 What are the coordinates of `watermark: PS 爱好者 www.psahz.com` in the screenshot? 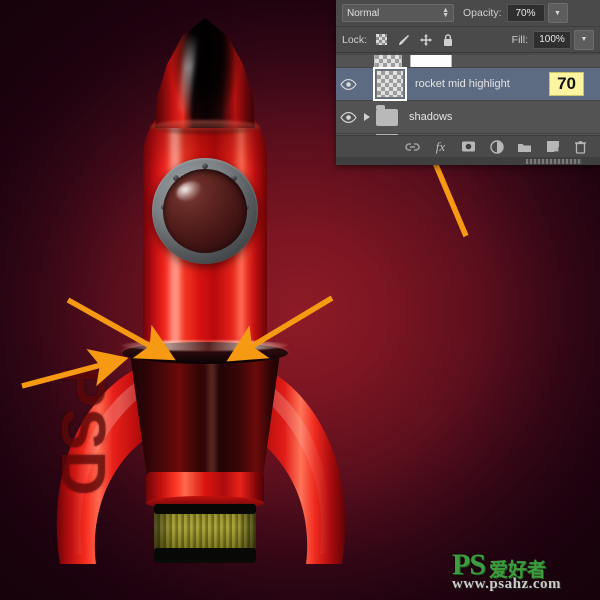 It's located at (522, 572).